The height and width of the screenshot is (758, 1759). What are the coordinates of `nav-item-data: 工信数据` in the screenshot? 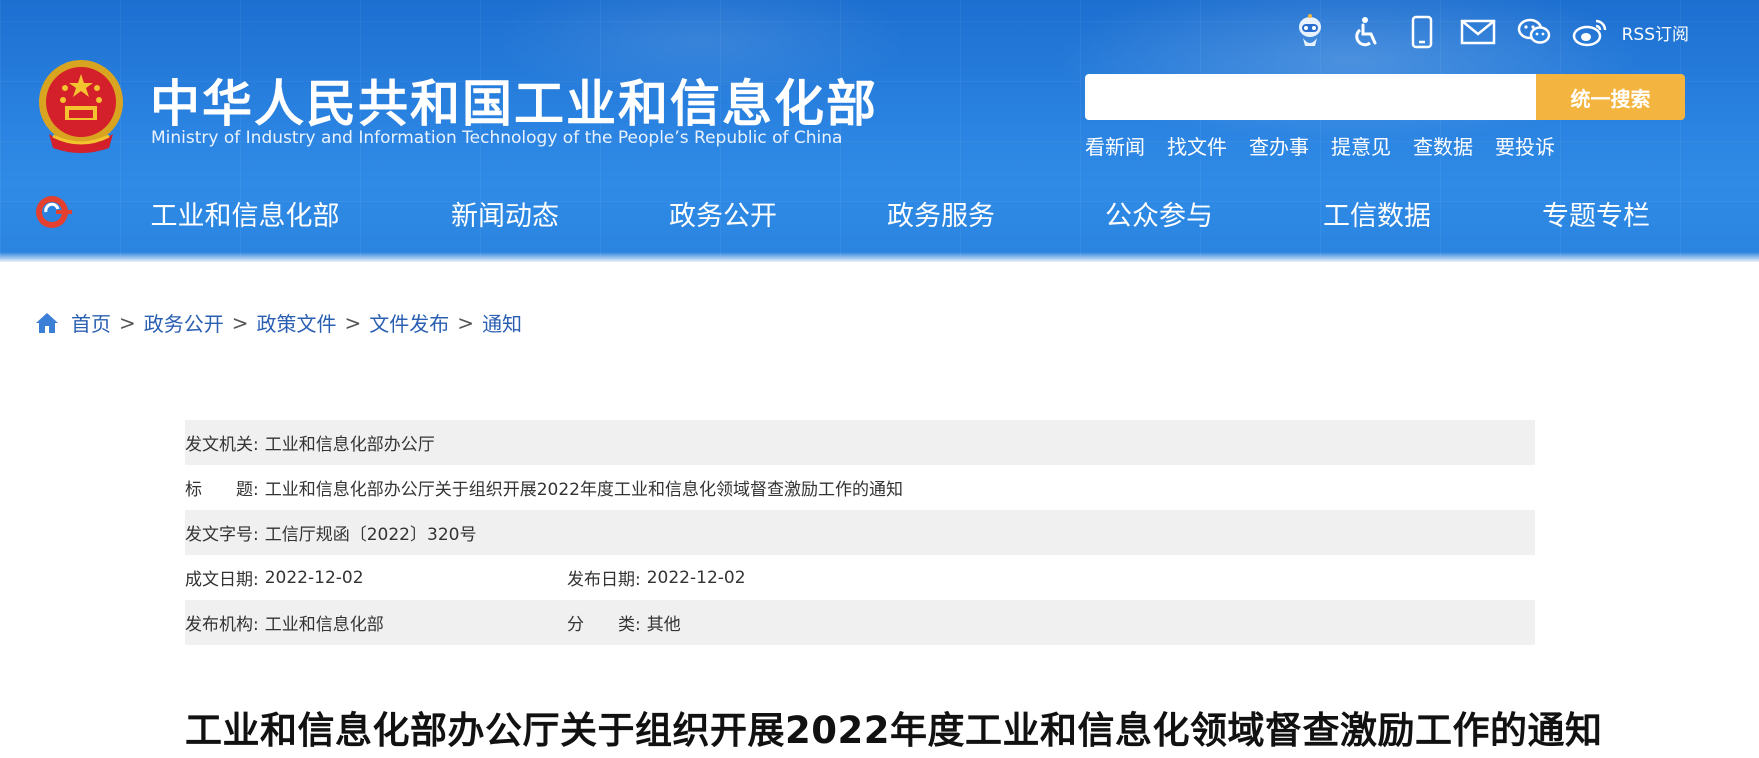 It's located at (1377, 213).